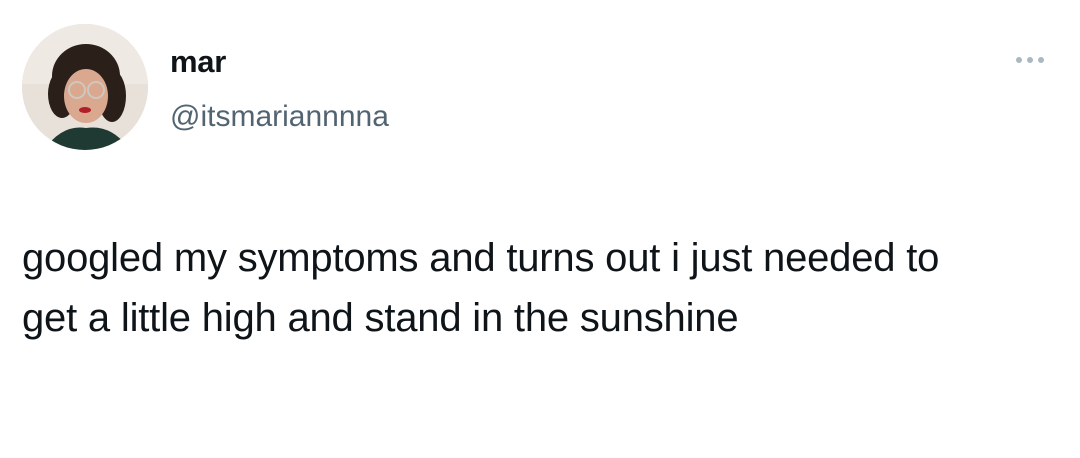 The width and height of the screenshot is (1080, 458). I want to click on avatar-photo, so click(85, 87).